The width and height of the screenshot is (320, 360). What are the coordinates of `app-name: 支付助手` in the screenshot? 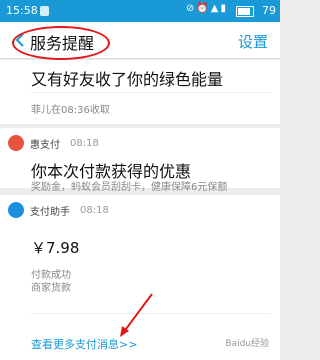 It's located at (50, 212).